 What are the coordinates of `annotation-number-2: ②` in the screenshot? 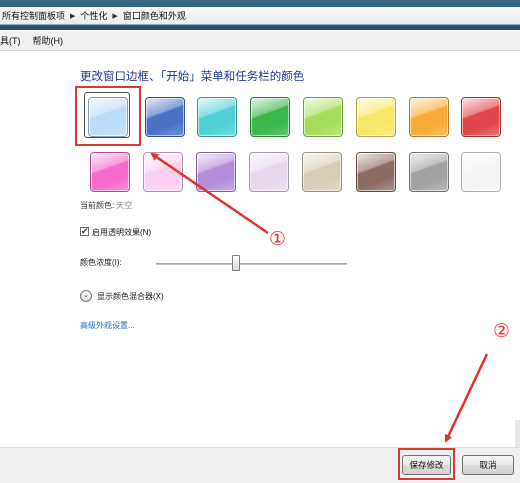 It's located at (502, 331).